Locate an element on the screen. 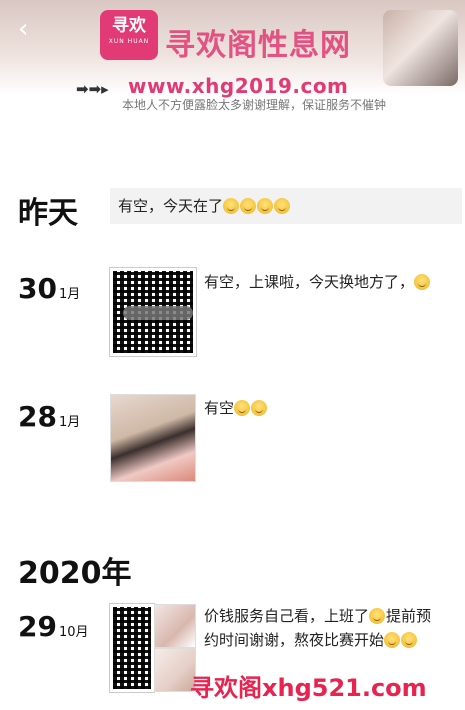  post-text: 价钱服务自己看，上班了 提前预 约时间谢谢，熬夜比赛开始 is located at coordinates (333, 628).